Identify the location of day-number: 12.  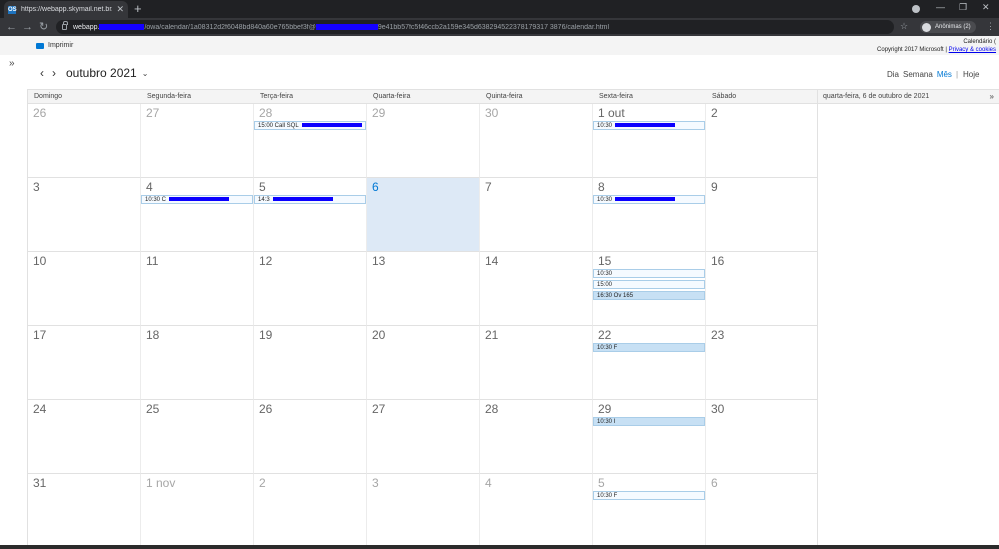
(265, 261).